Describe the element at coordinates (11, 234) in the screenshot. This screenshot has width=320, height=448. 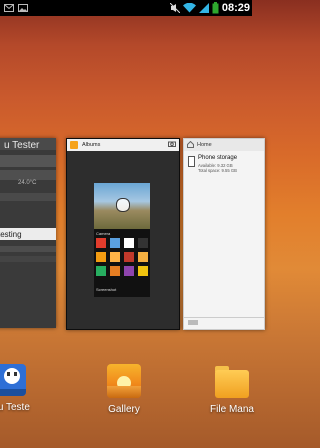
I see `testing-button-label: testing` at that location.